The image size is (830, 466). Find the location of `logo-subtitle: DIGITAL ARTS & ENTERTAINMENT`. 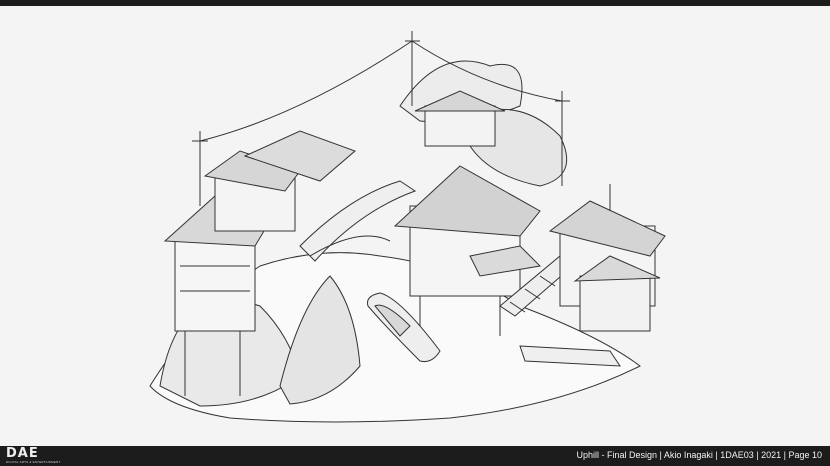

logo-subtitle: DIGITAL ARTS & ENTERTAINMENT is located at coordinates (33, 462).